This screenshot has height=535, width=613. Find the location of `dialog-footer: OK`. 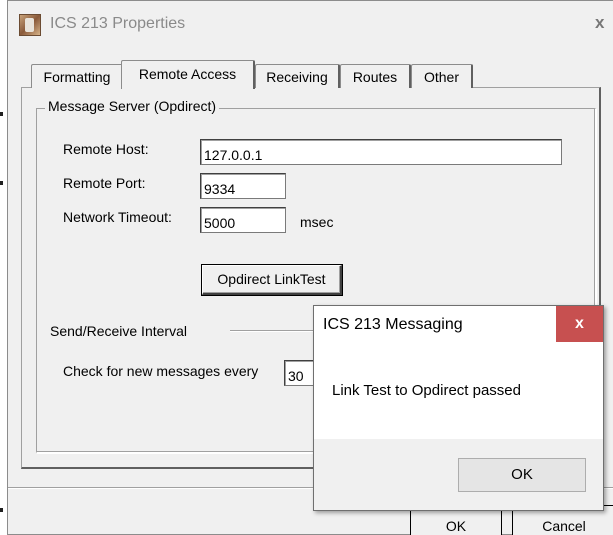

dialog-footer: OK is located at coordinates (458, 474).